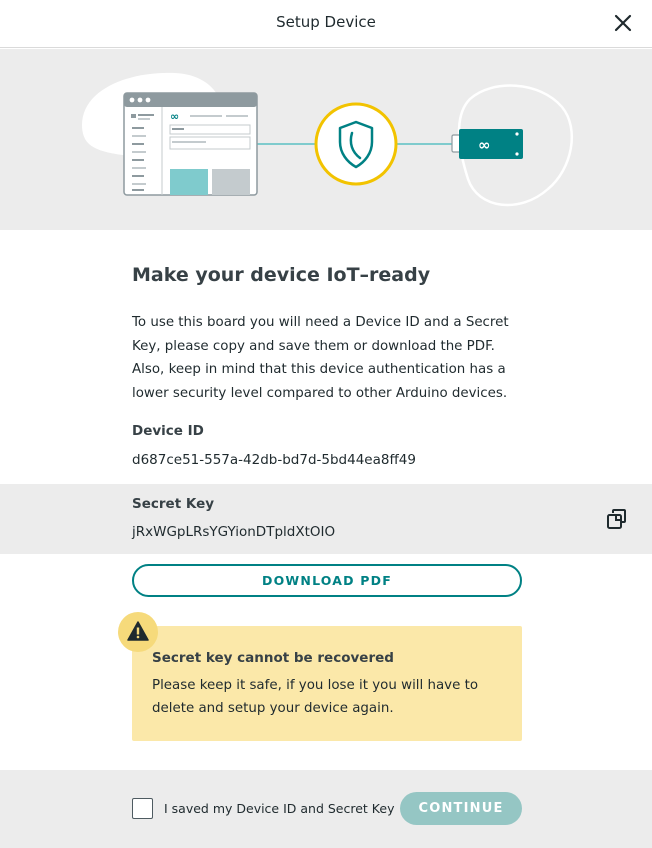 This screenshot has width=652, height=848. Describe the element at coordinates (273, 658) in the screenshot. I see `warning-title: Secret key cannot be recovered` at that location.